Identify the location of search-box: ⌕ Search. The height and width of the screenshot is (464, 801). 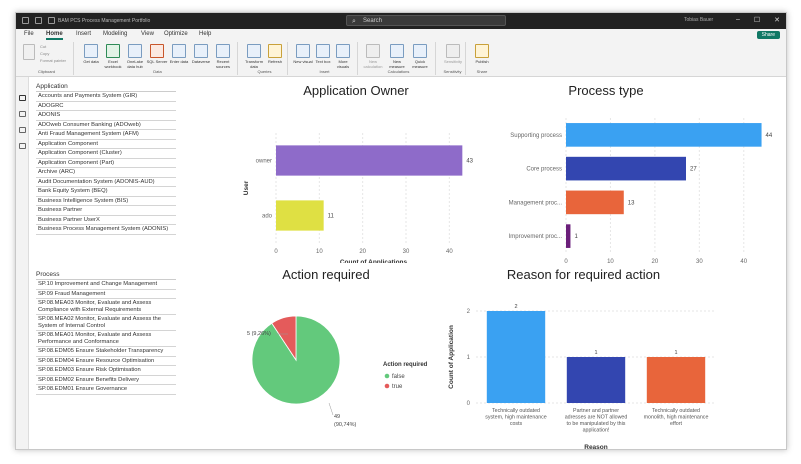
(426, 20).